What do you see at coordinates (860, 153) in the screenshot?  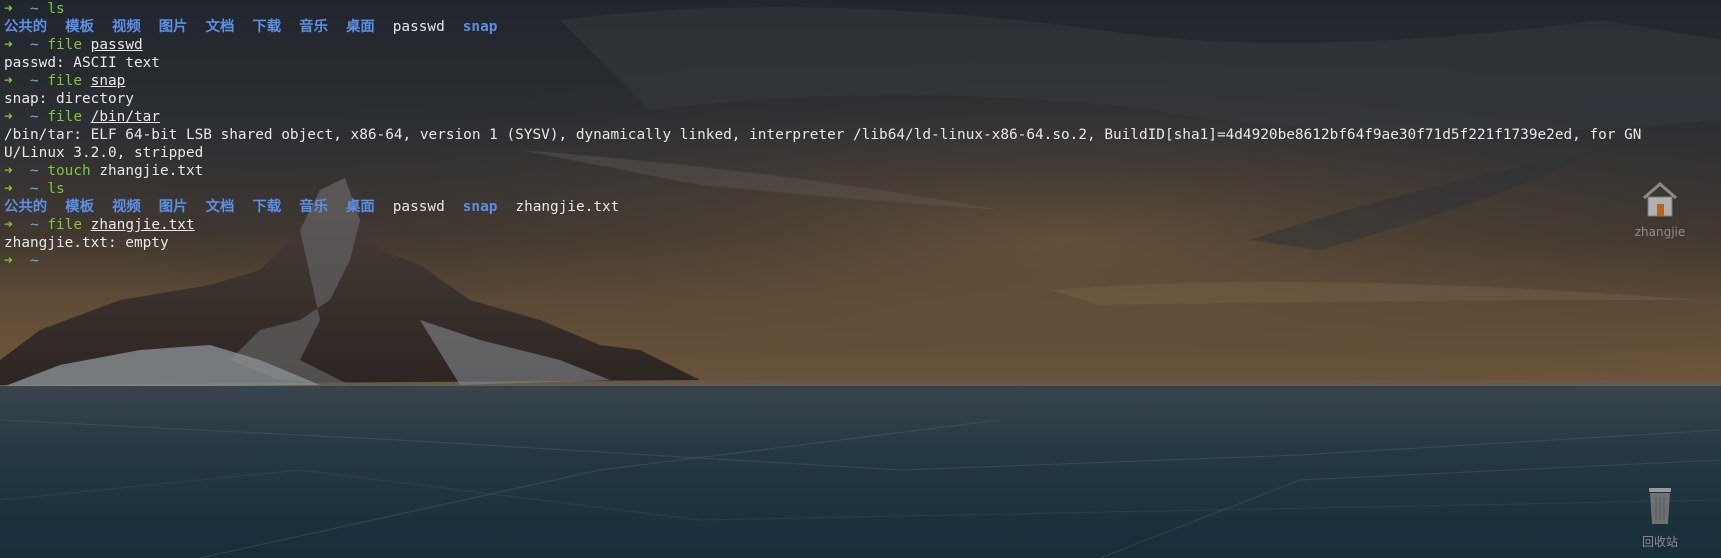 I see `terminal-line: U/Linux 3.2.0, stripped` at bounding box center [860, 153].